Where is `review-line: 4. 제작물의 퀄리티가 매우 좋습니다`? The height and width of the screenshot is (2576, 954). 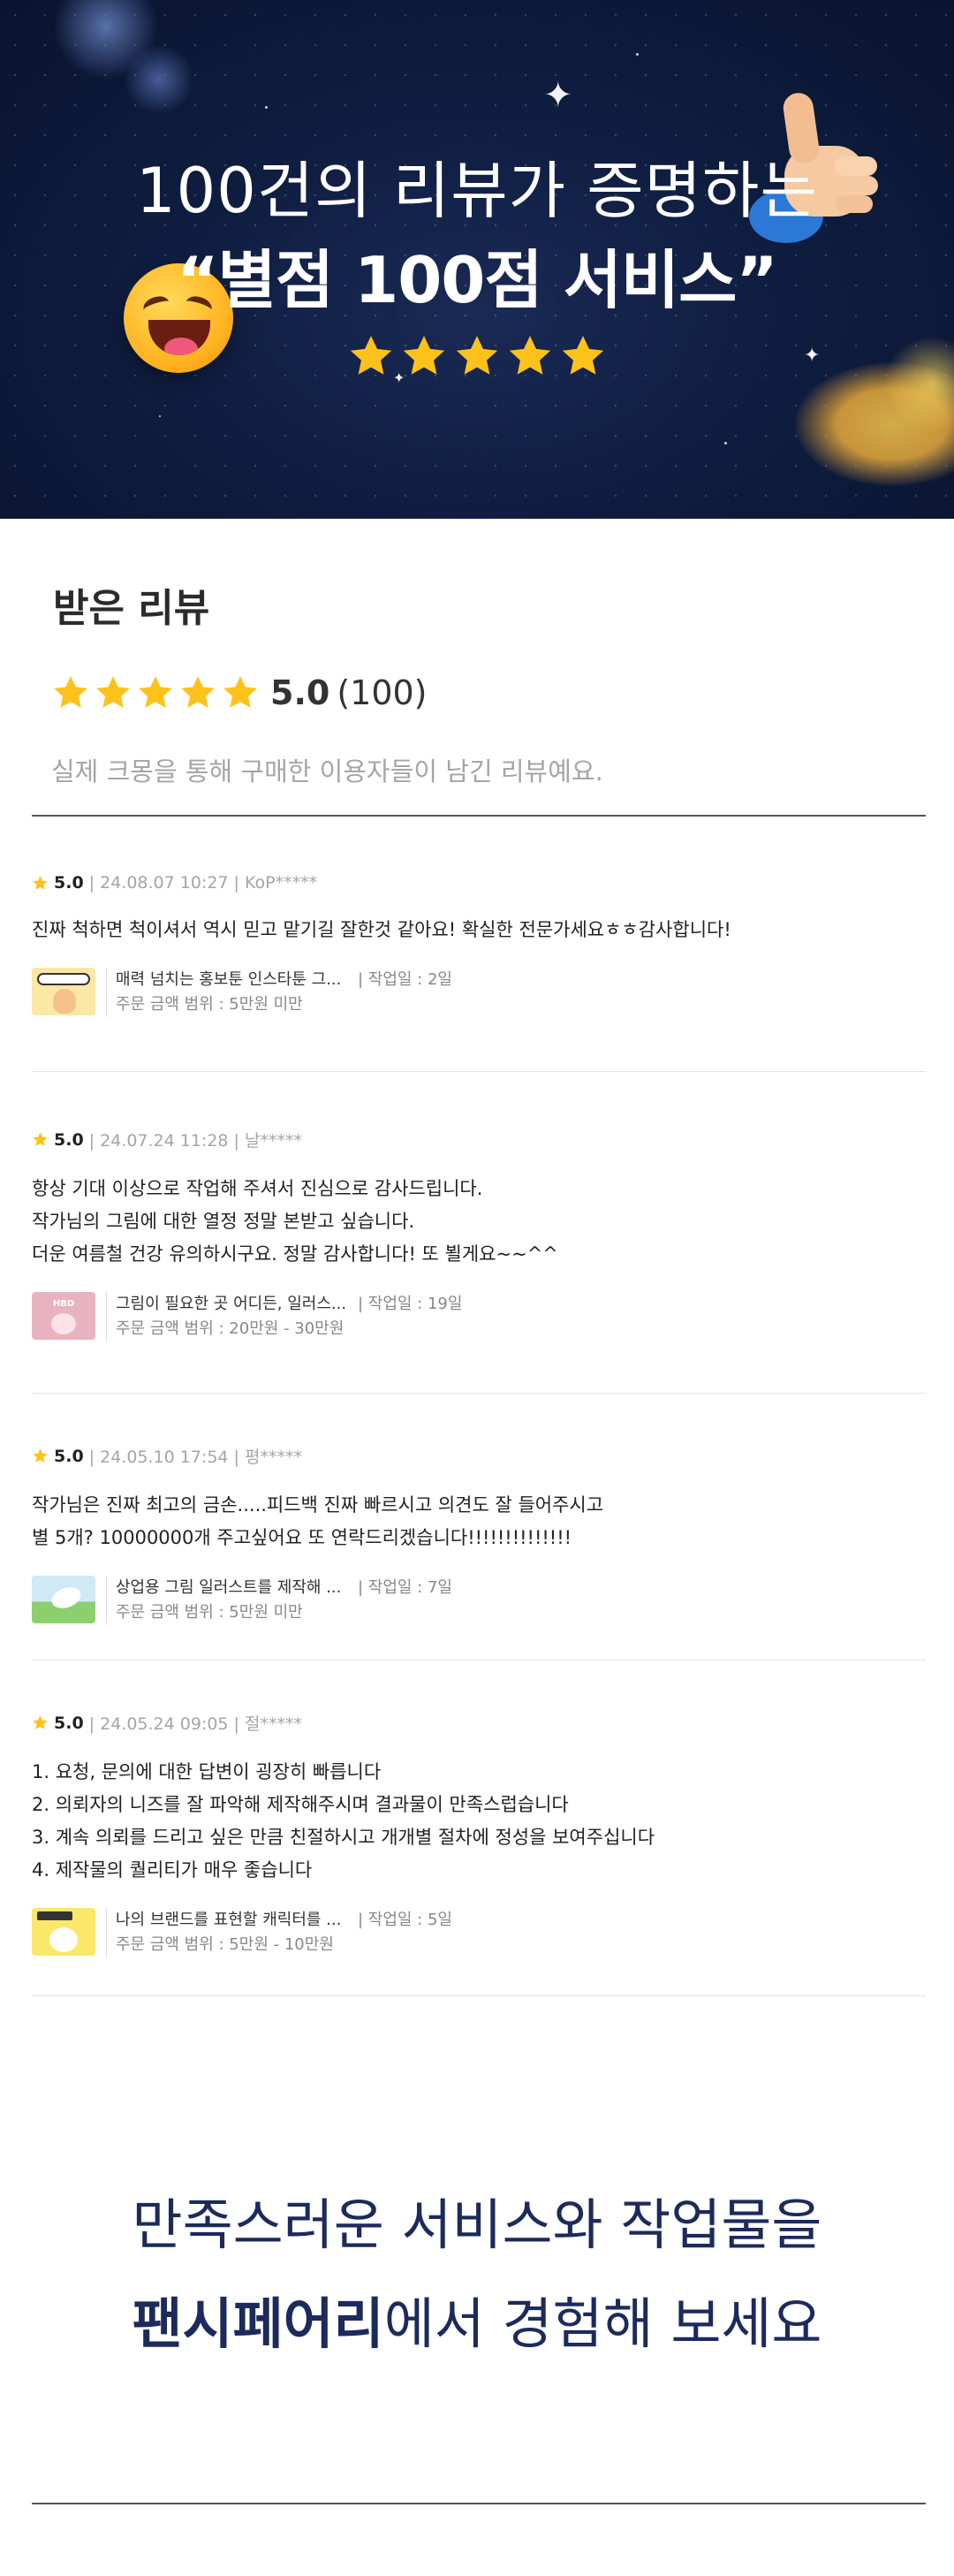
review-line: 4. 제작물의 퀄리티가 매우 좋습니다 is located at coordinates (172, 1870).